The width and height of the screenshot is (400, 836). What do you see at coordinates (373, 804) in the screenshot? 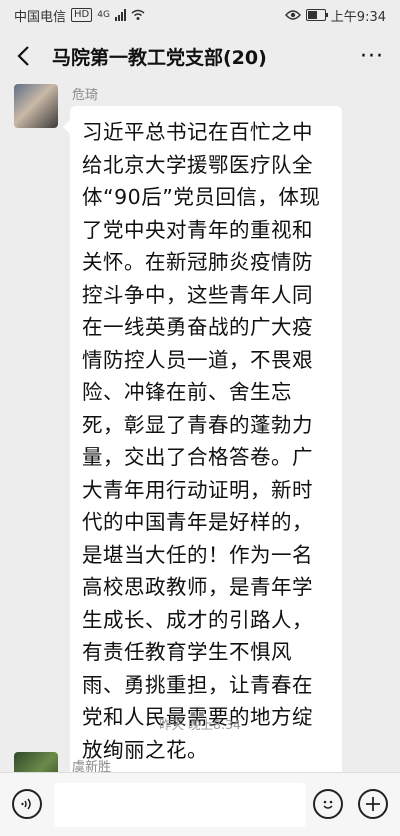
I see `plus-icon` at bounding box center [373, 804].